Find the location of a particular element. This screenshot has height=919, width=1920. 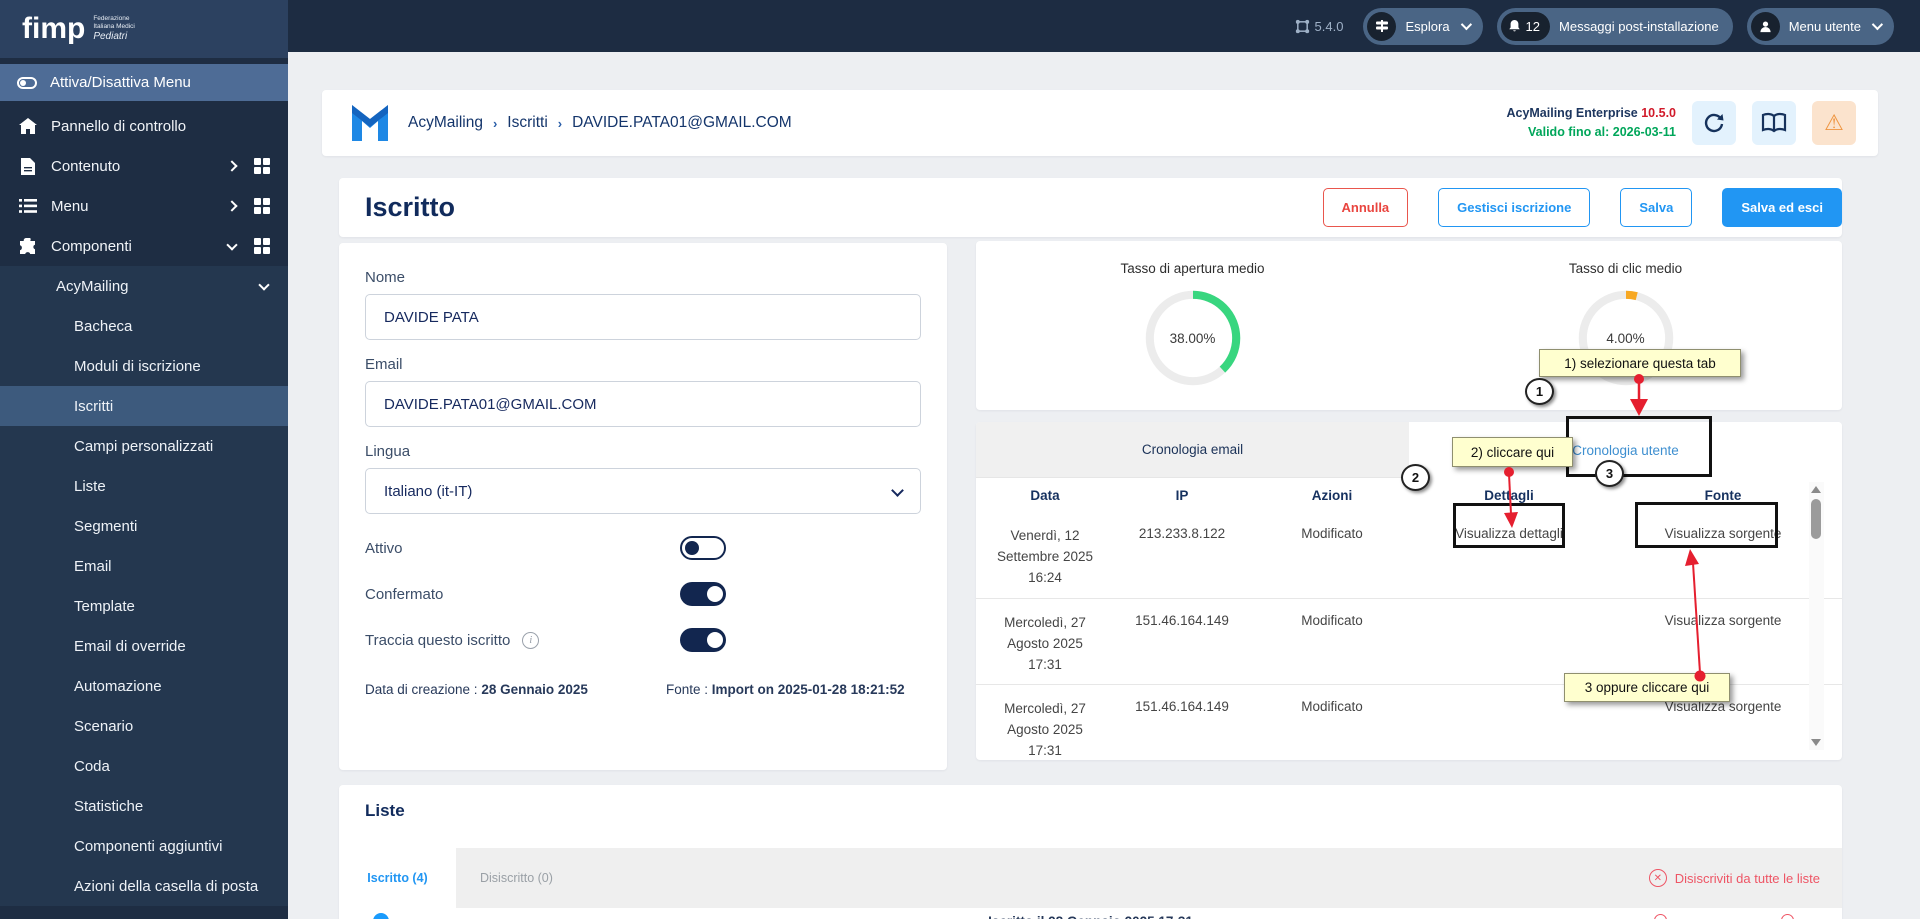

joomla-version: 5.4.0 is located at coordinates (1319, 26).